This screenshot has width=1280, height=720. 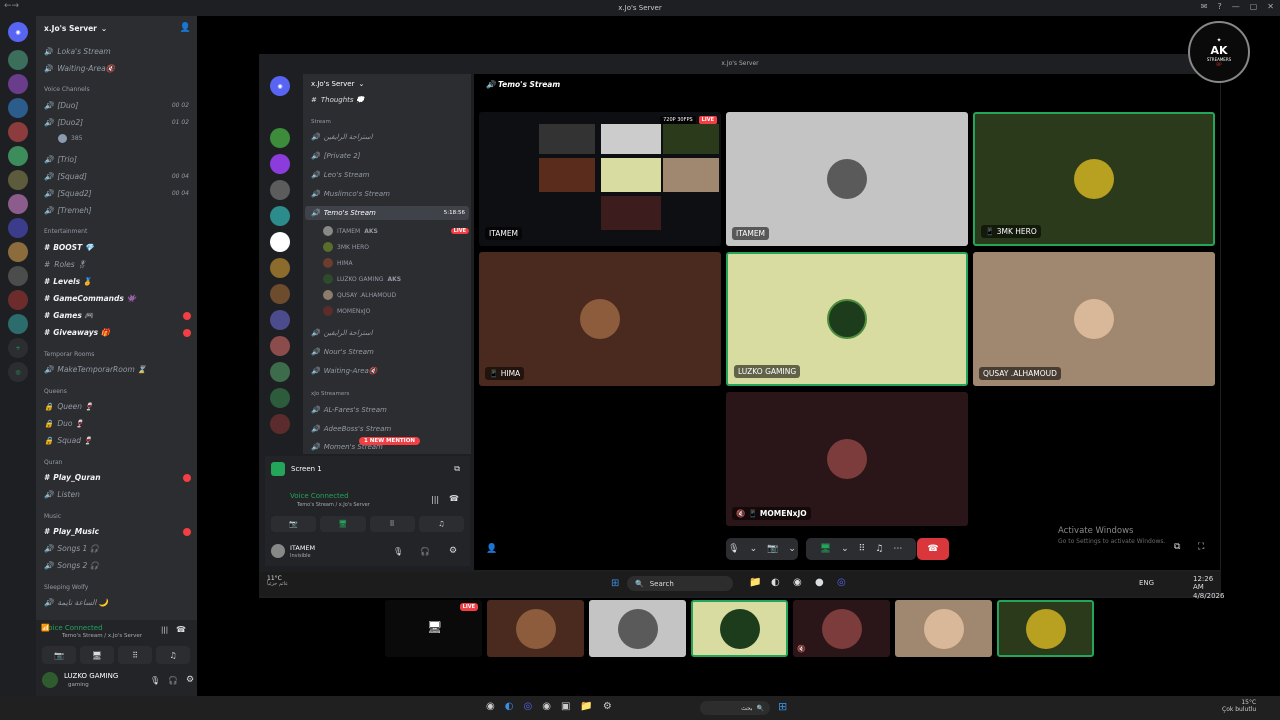 I want to click on inner-server-name: x.Jo's Server ⌄, so click(x=337, y=84).